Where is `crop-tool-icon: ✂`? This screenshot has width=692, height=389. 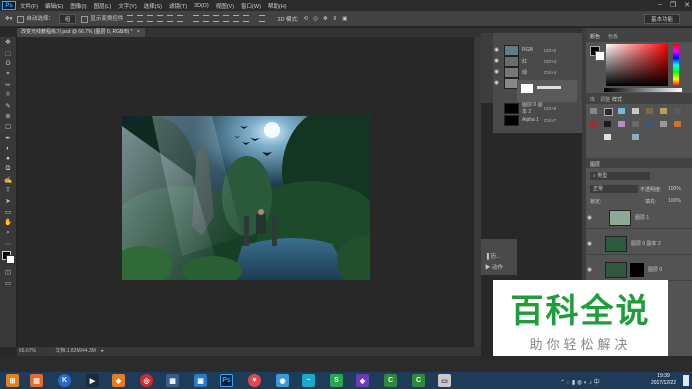 crop-tool-icon: ✂ is located at coordinates (8, 84).